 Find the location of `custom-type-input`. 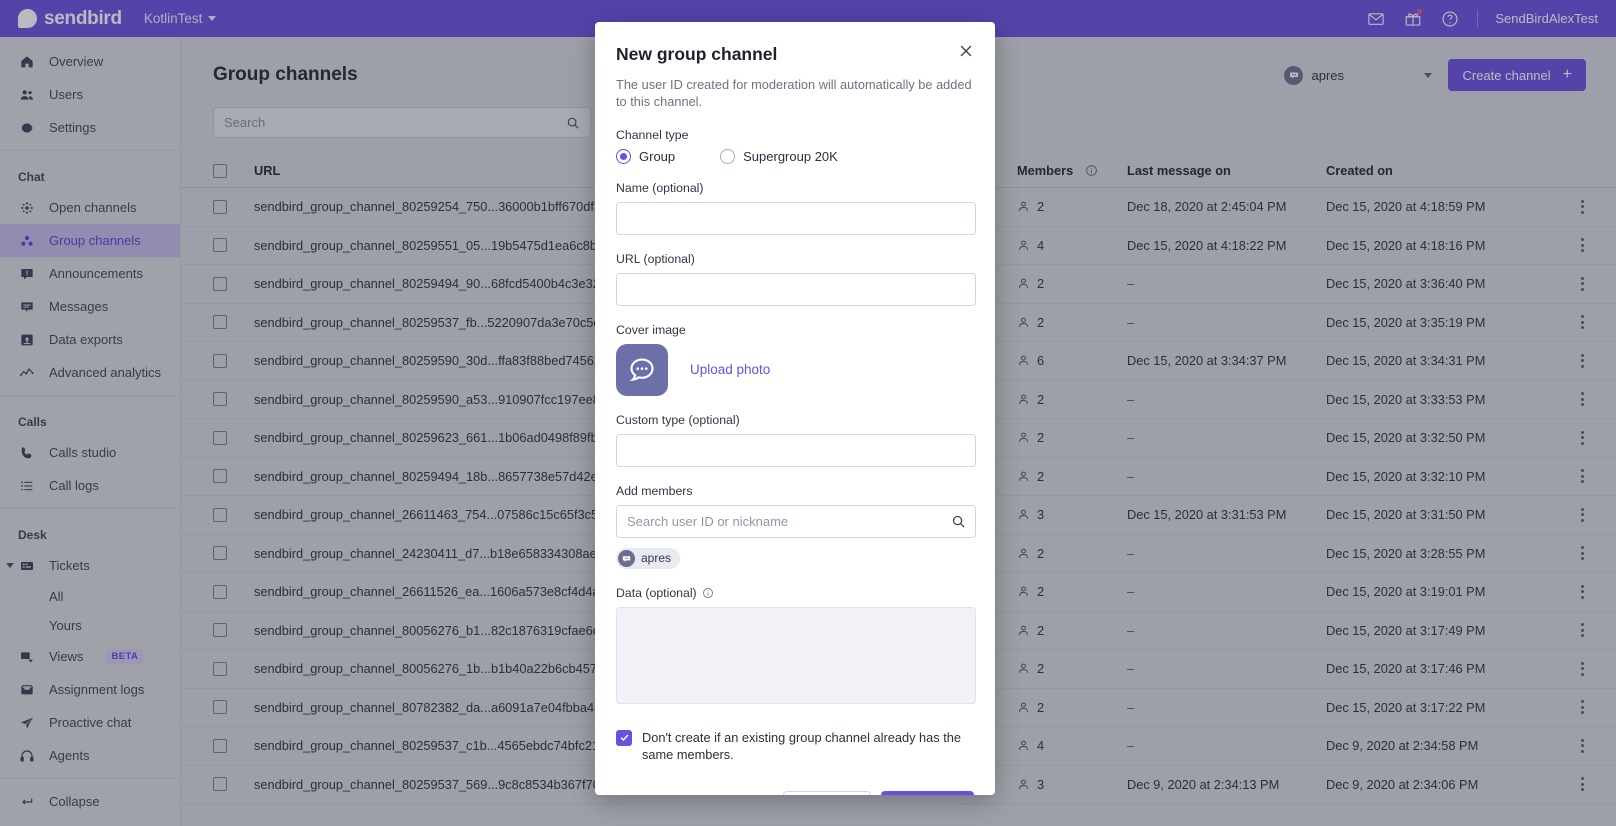

custom-type-input is located at coordinates (796, 450).